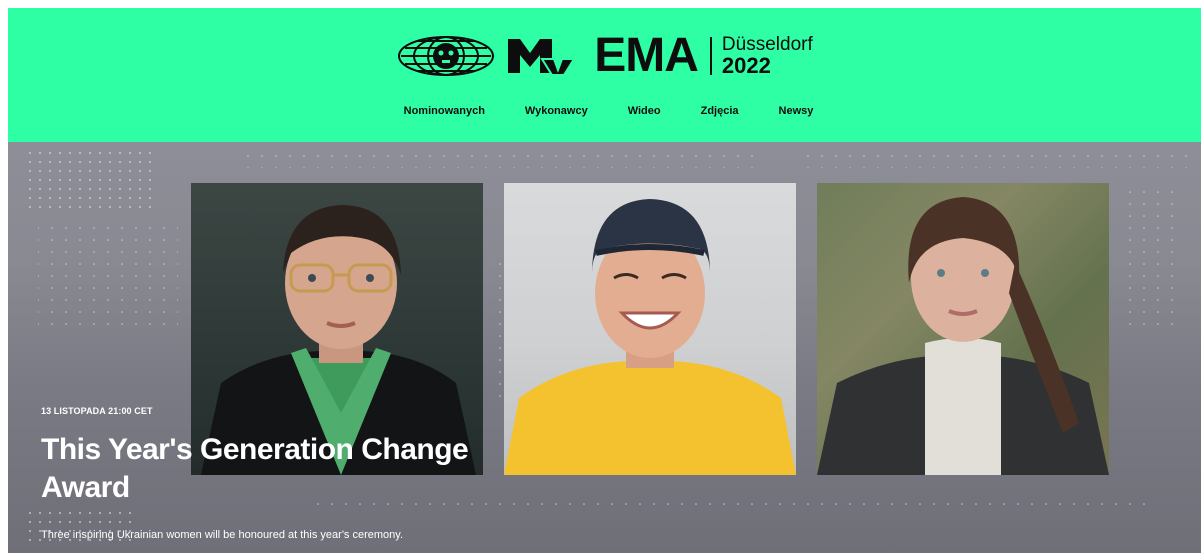 The height and width of the screenshot is (553, 1201). What do you see at coordinates (963, 329) in the screenshot?
I see `photo-woman-turtleneck` at bounding box center [963, 329].